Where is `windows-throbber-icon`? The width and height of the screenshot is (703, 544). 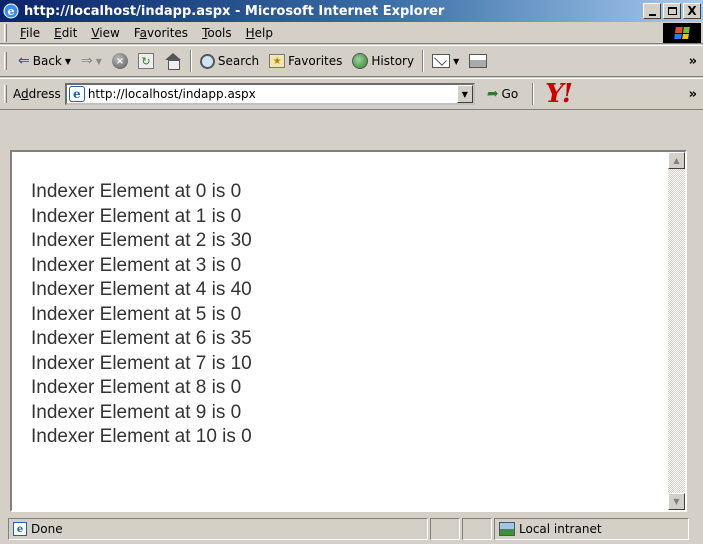
windows-throbber-icon is located at coordinates (682, 33).